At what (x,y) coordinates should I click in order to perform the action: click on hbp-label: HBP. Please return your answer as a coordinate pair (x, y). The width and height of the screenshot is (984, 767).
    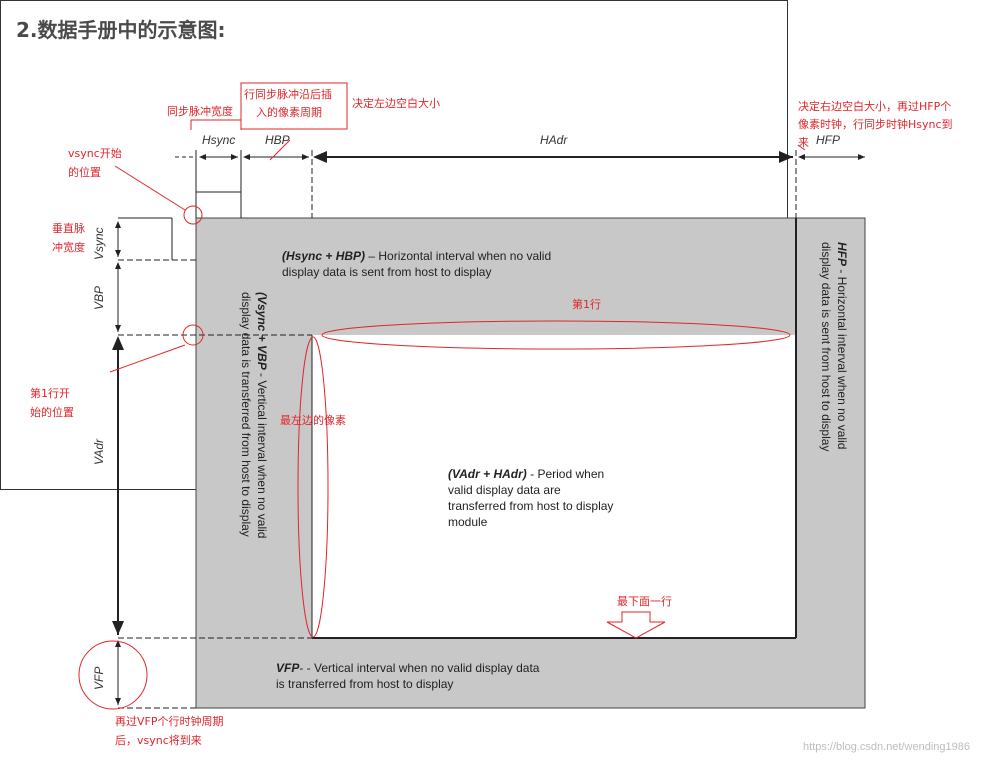
    Looking at the image, I should click on (277, 140).